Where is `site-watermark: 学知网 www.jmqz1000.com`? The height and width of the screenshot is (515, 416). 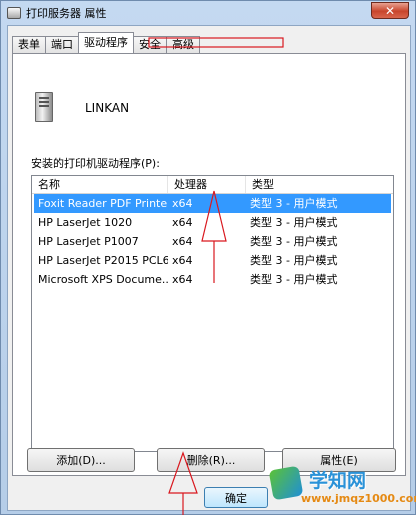 site-watermark: 学知网 www.jmqz1000.com is located at coordinates (342, 490).